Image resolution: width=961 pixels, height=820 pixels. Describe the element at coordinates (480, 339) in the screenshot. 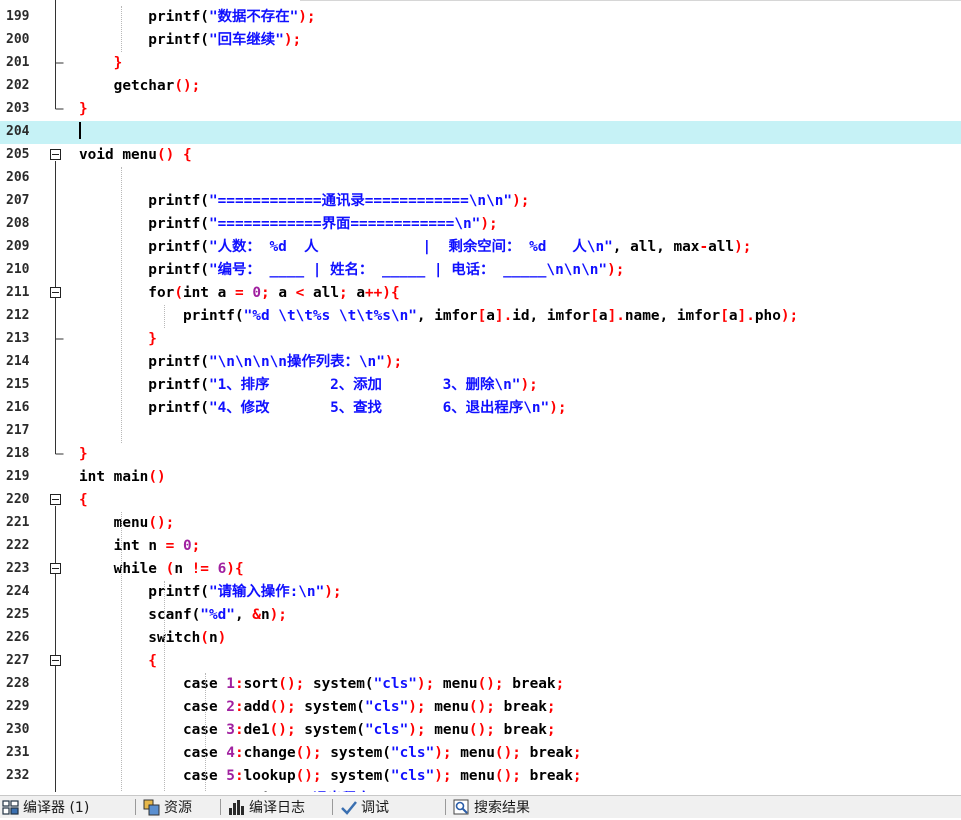

I see `code-line: 213 }` at that location.